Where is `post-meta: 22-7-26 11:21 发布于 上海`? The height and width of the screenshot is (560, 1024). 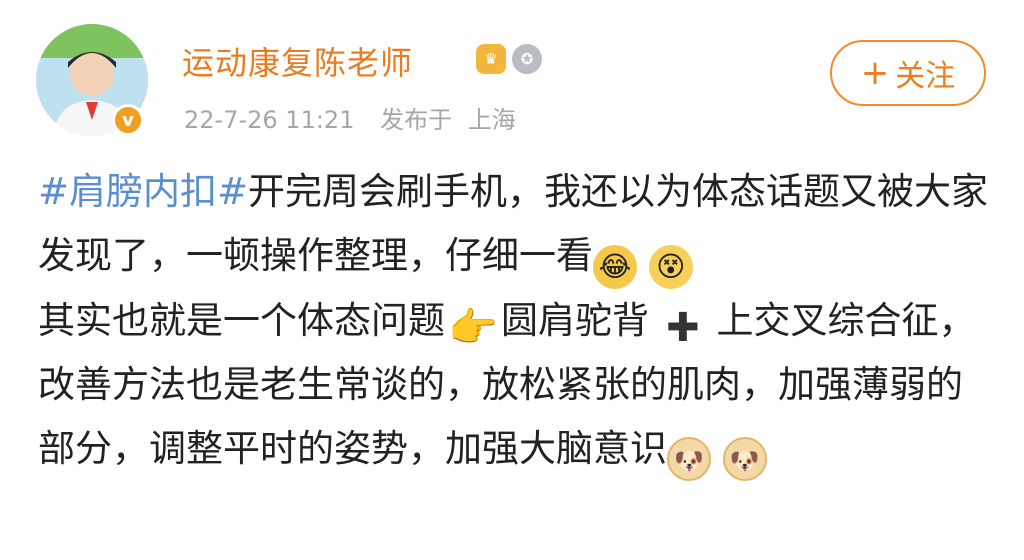
post-meta: 22-7-26 11:21 发布于 上海 is located at coordinates (359, 117).